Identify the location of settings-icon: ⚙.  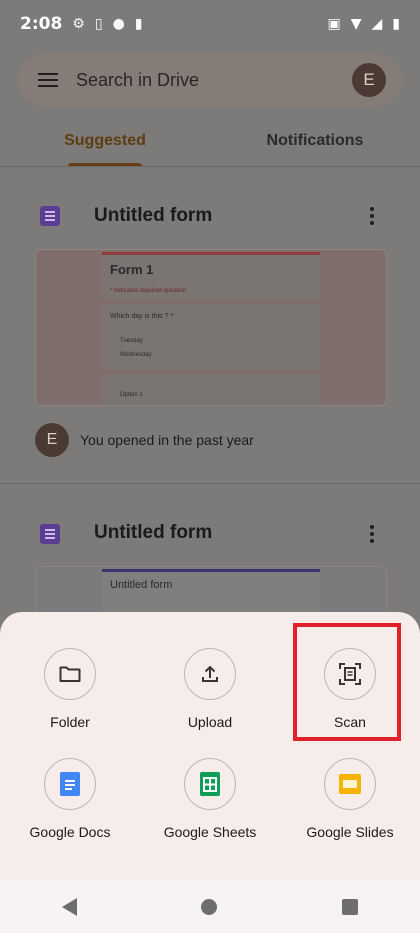
(78, 24).